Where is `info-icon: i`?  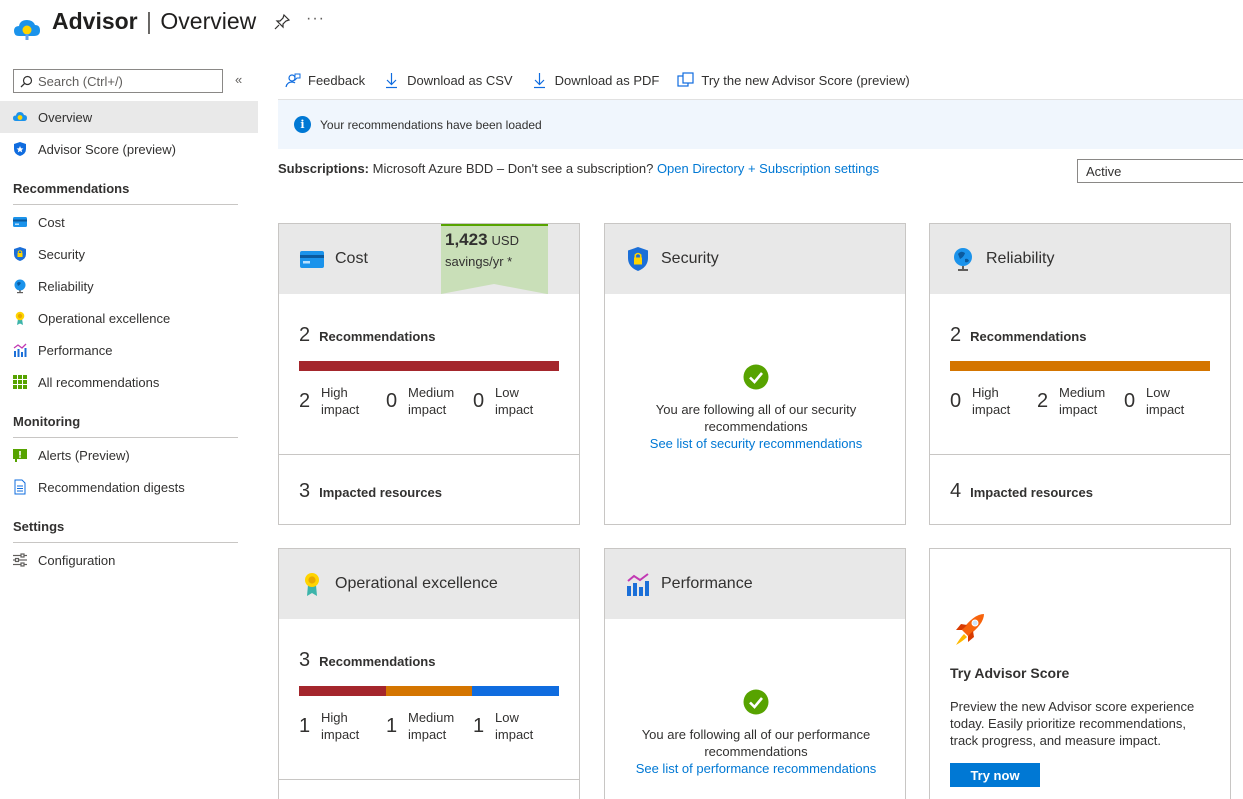 info-icon: i is located at coordinates (302, 124).